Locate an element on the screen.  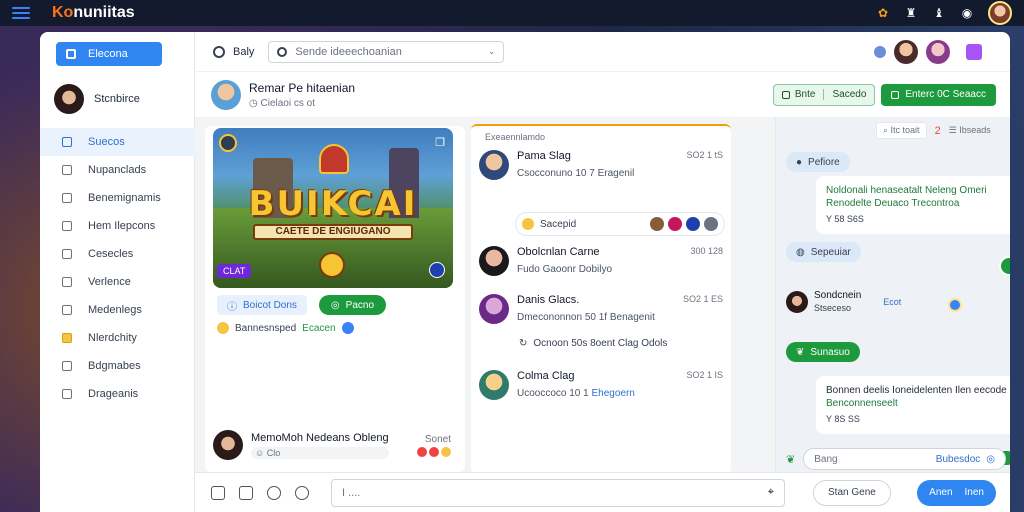
info-icon: ⓘ is located at coordinates (232, 307).